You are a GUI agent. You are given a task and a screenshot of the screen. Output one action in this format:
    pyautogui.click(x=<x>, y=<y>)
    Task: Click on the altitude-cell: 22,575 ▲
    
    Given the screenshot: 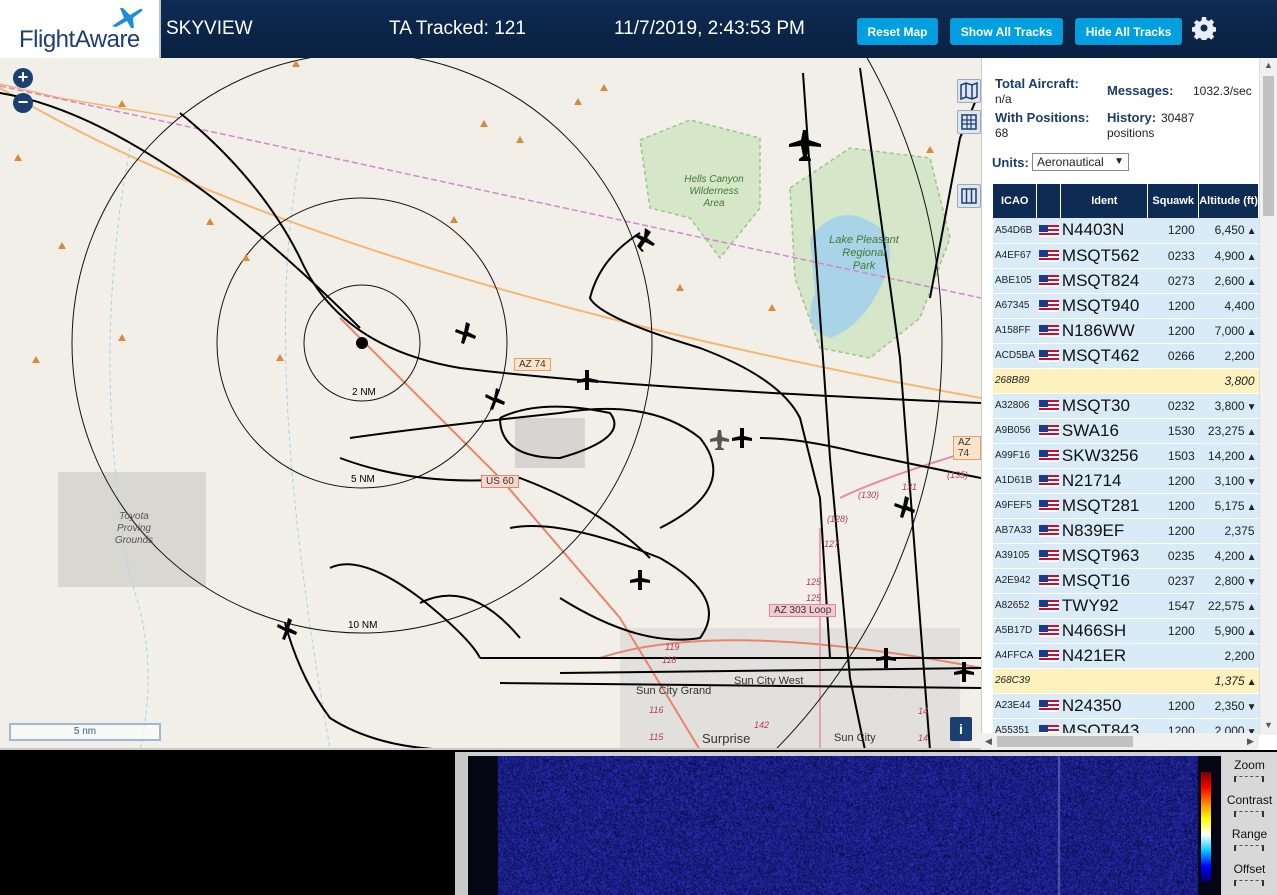 What is the action you would take?
    pyautogui.click(x=1228, y=606)
    